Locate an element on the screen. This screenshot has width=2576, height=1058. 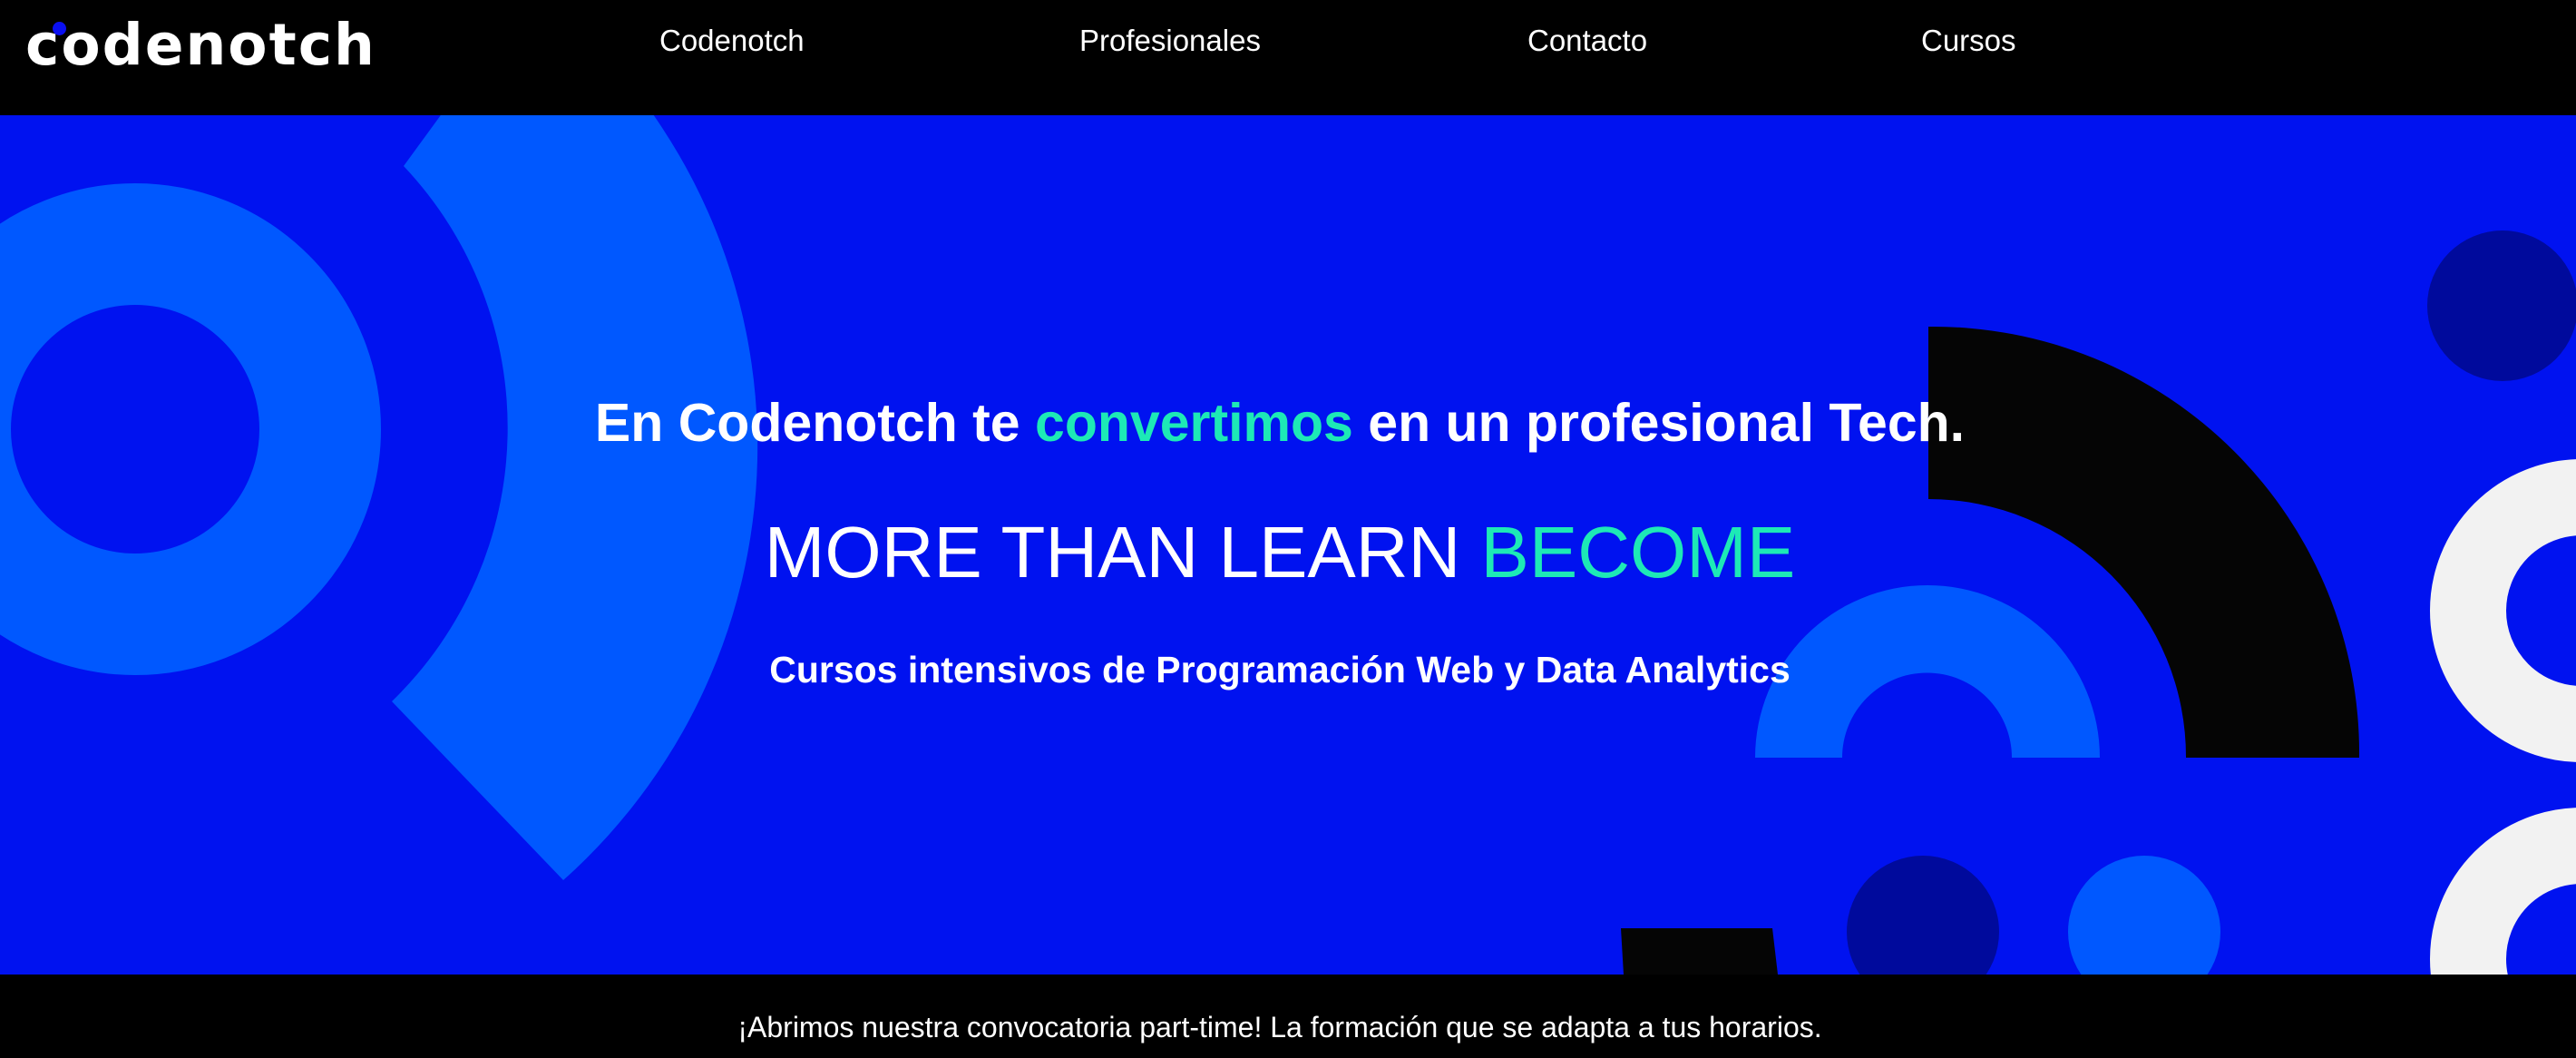
nav-link-cursos: Cursos is located at coordinates (1968, 41).